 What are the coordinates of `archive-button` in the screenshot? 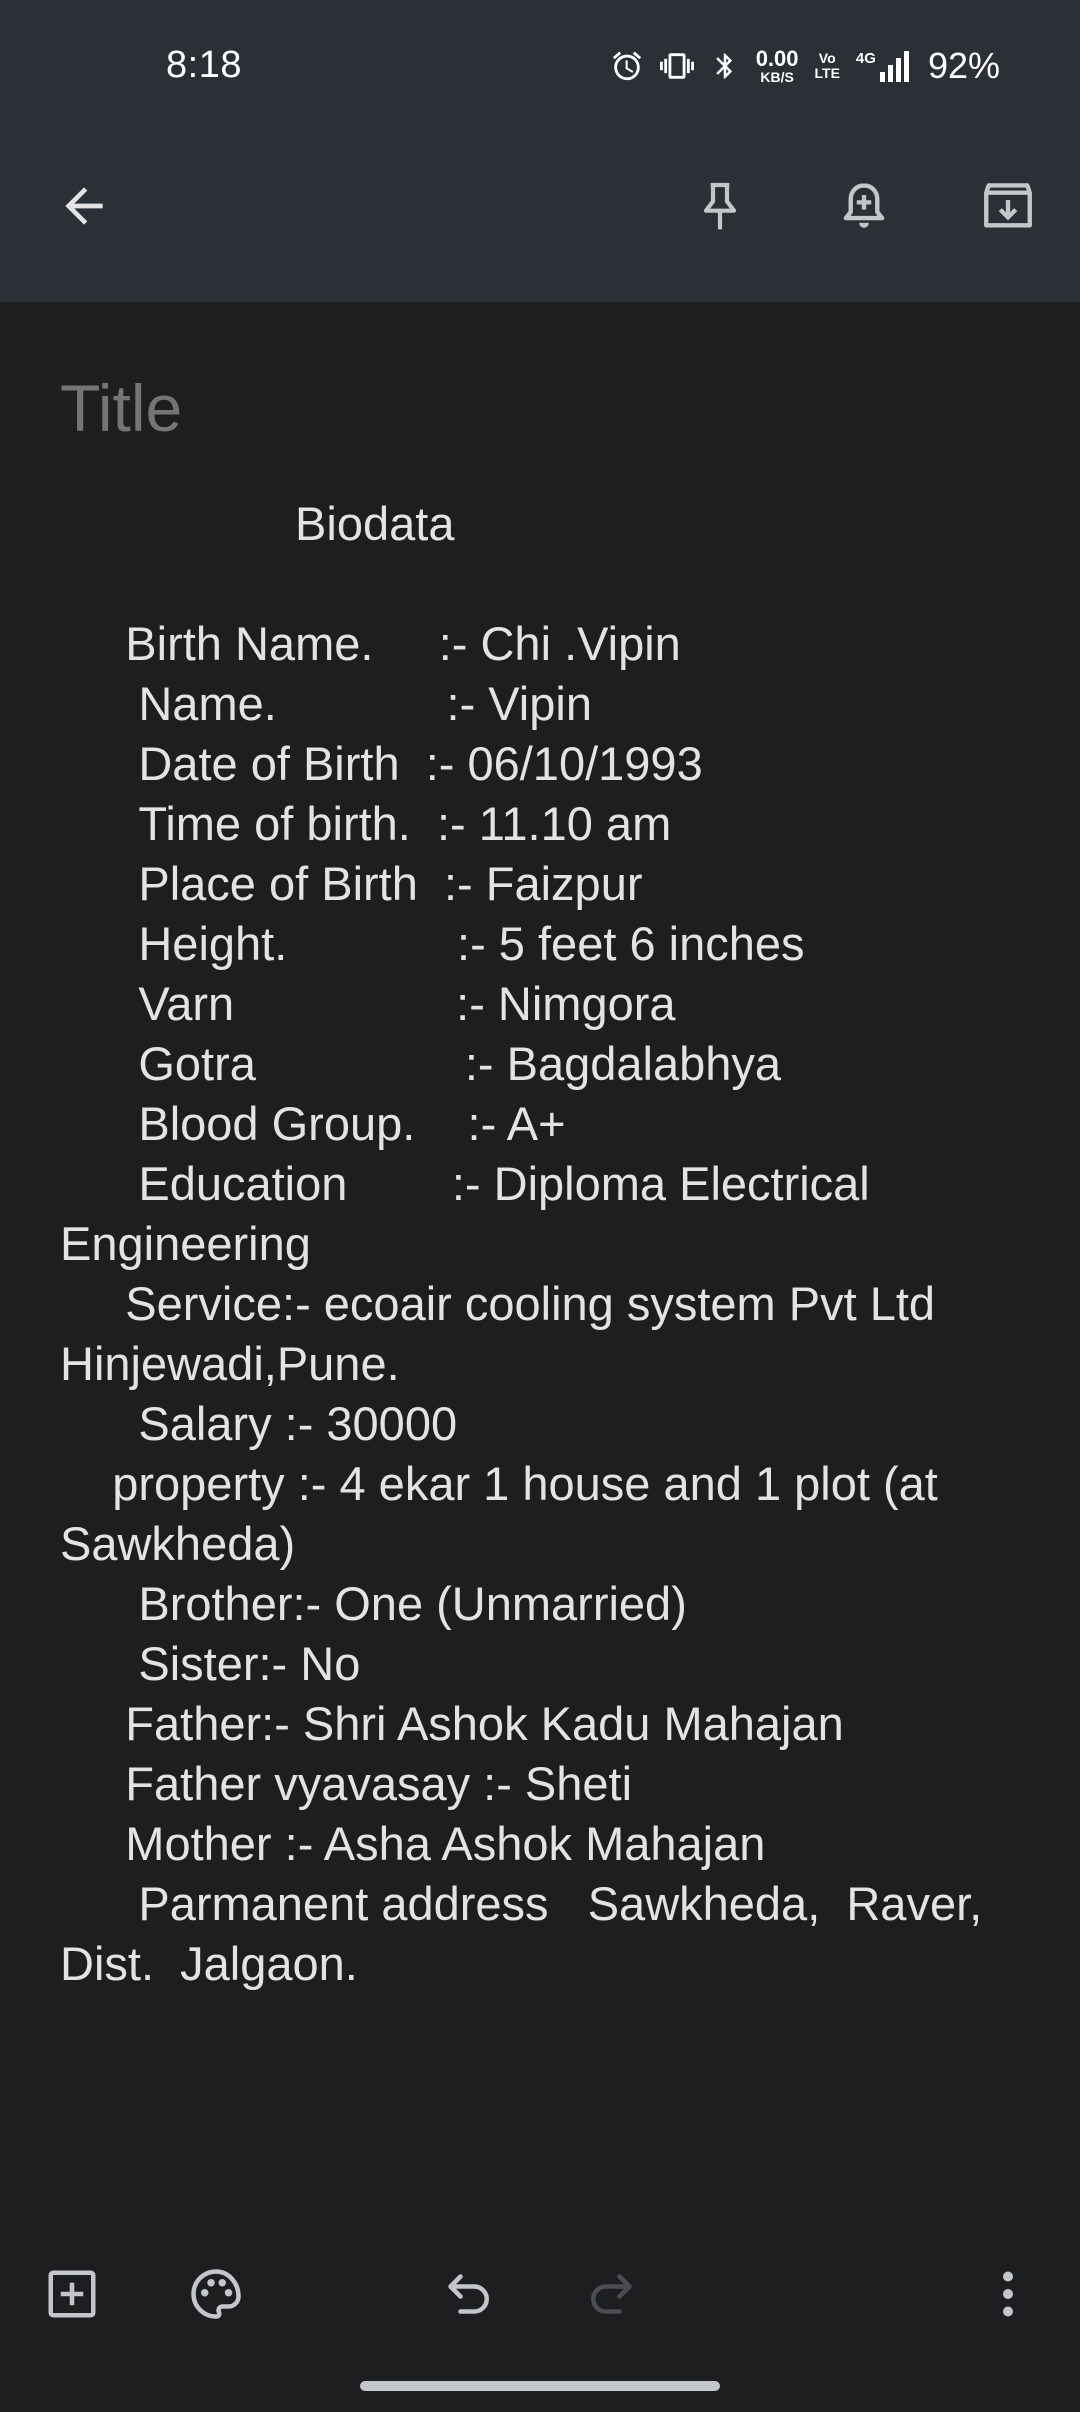 It's located at (1008, 206).